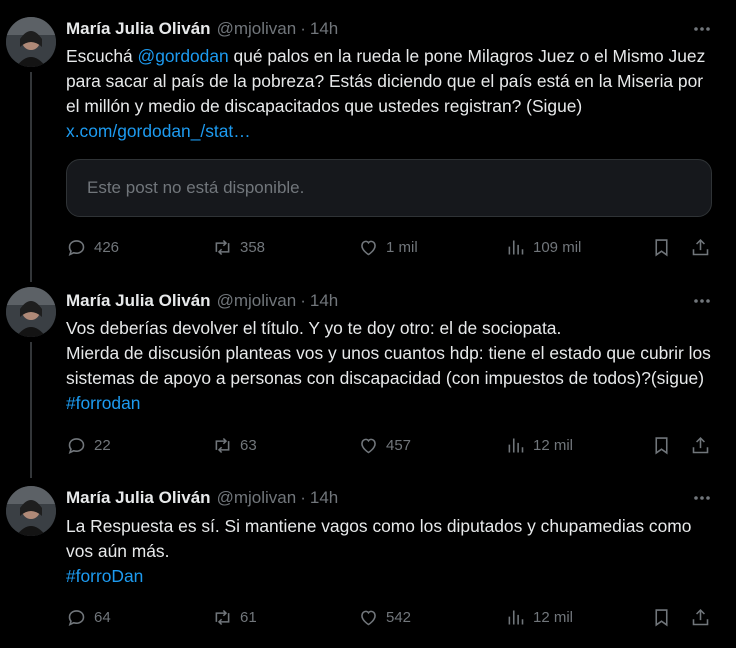 This screenshot has height=648, width=736. Describe the element at coordinates (102, 445) in the screenshot. I see `reply-count: 22` at that location.